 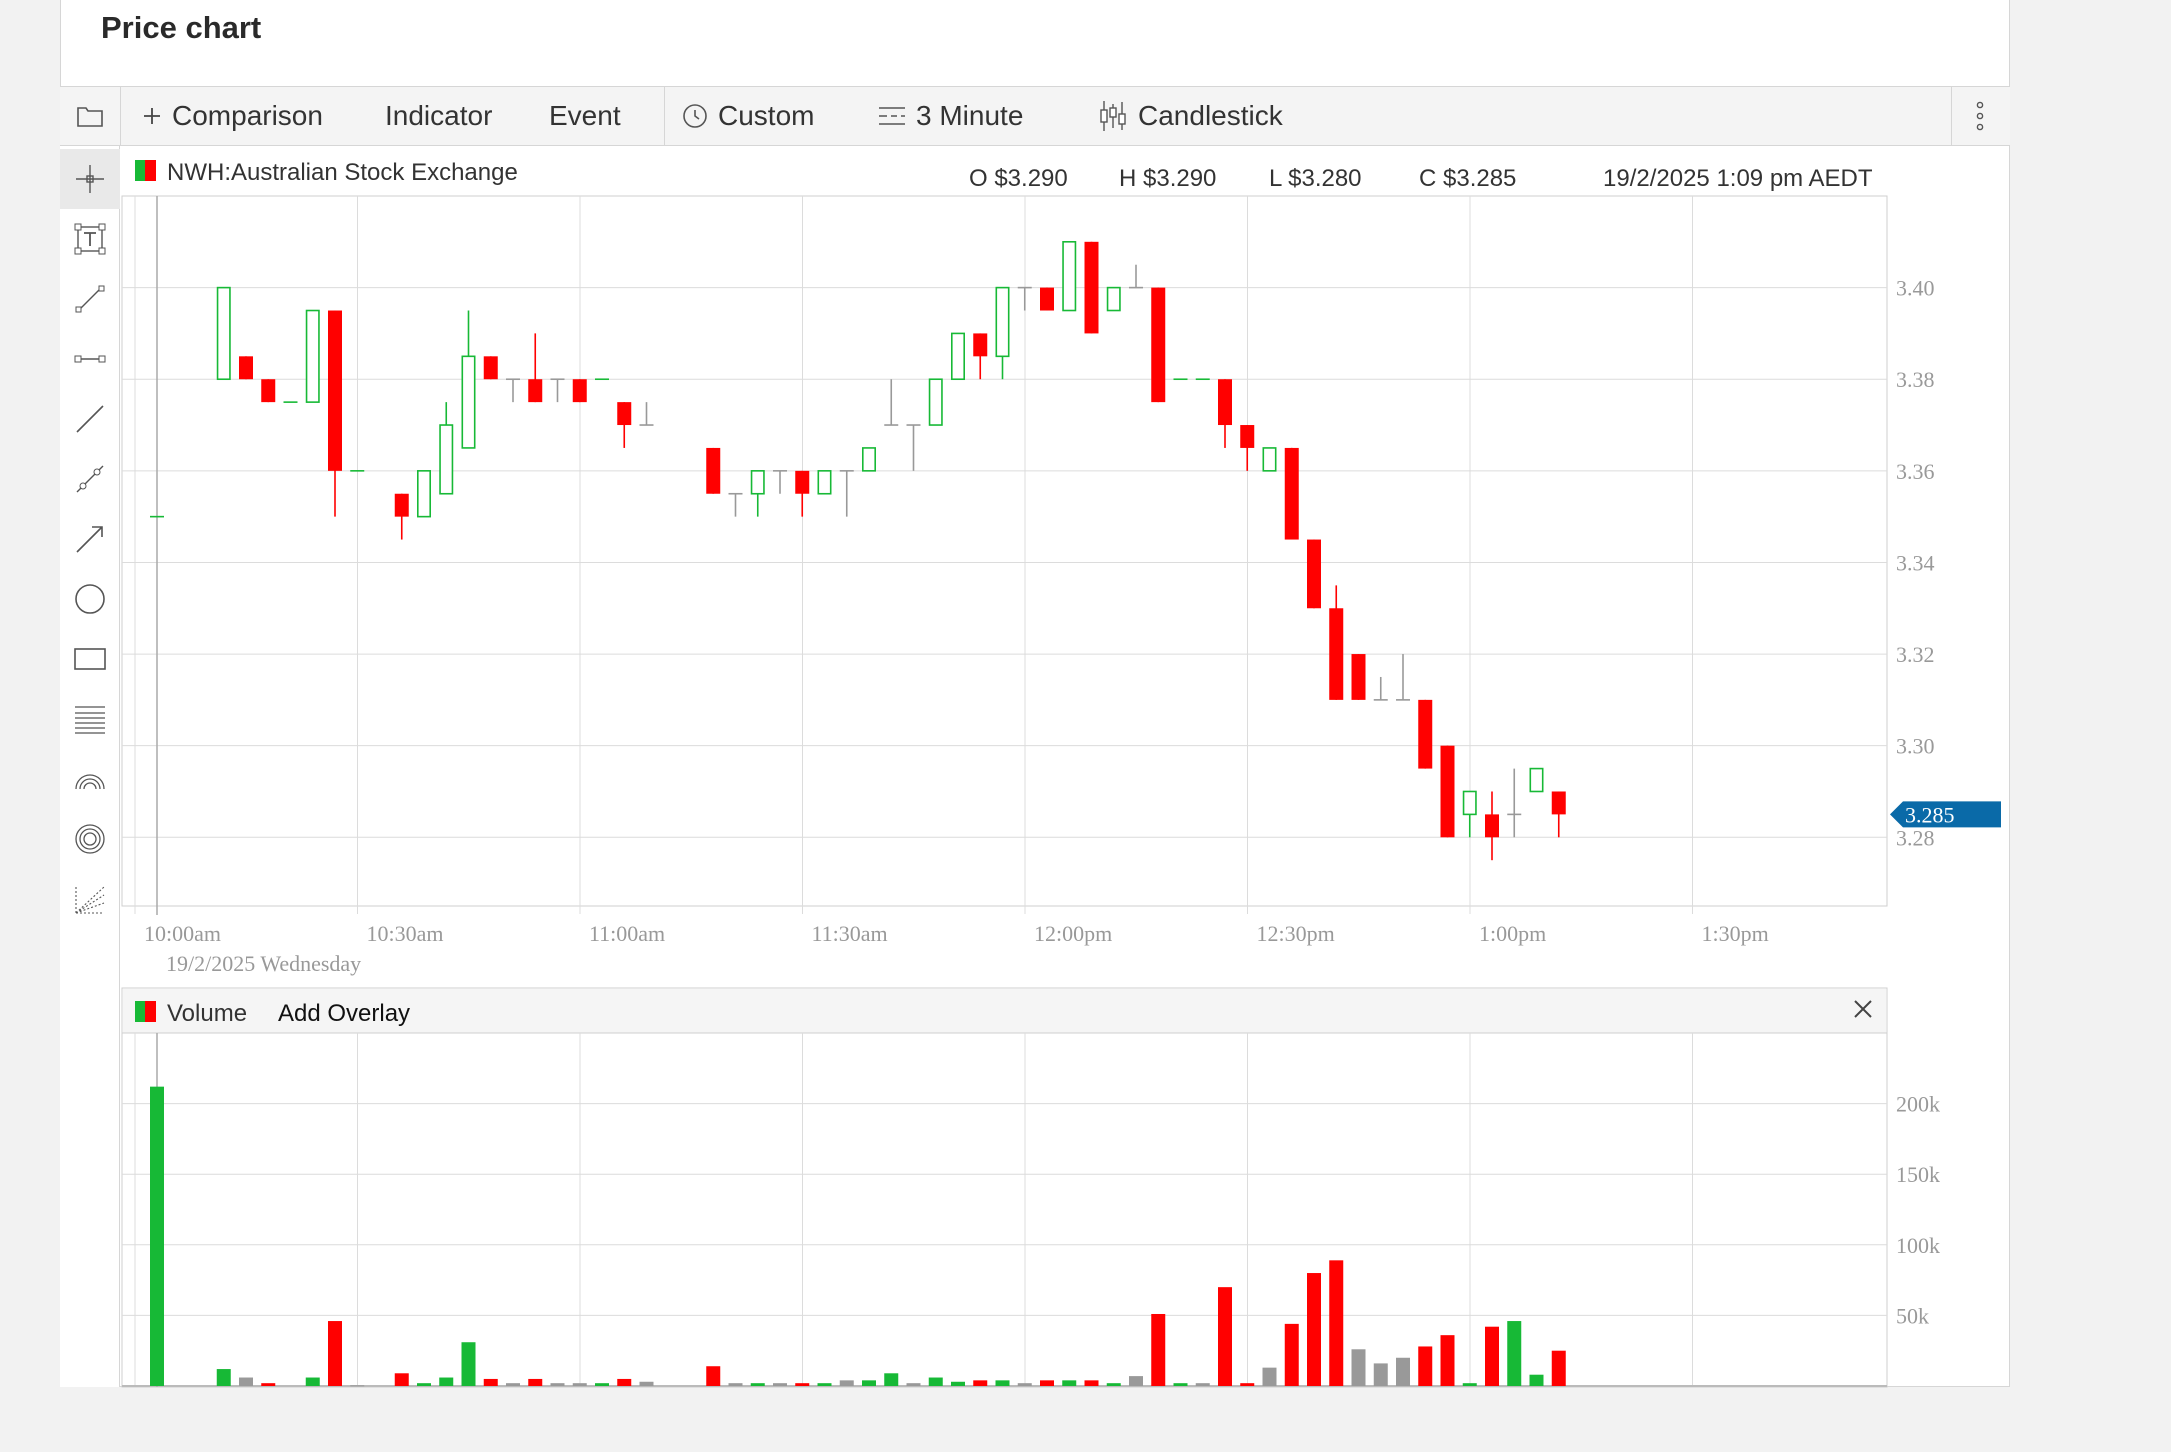 I want to click on volume-y-tick-label: 150k, so click(x=1918, y=1174).